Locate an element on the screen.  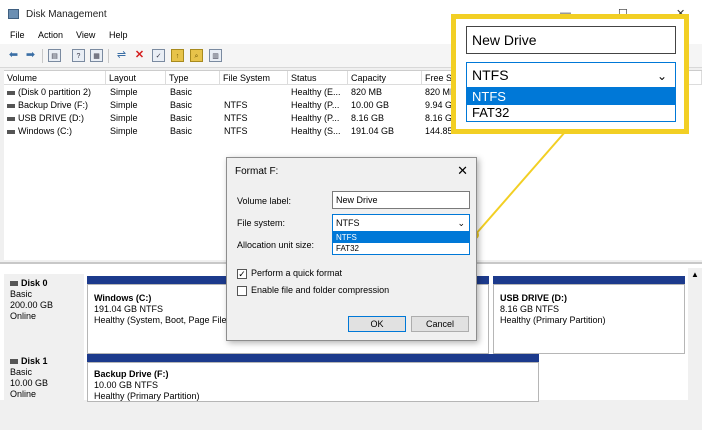
allocation-unit-label: Allocation unit size: is located at coordinates (276, 245).